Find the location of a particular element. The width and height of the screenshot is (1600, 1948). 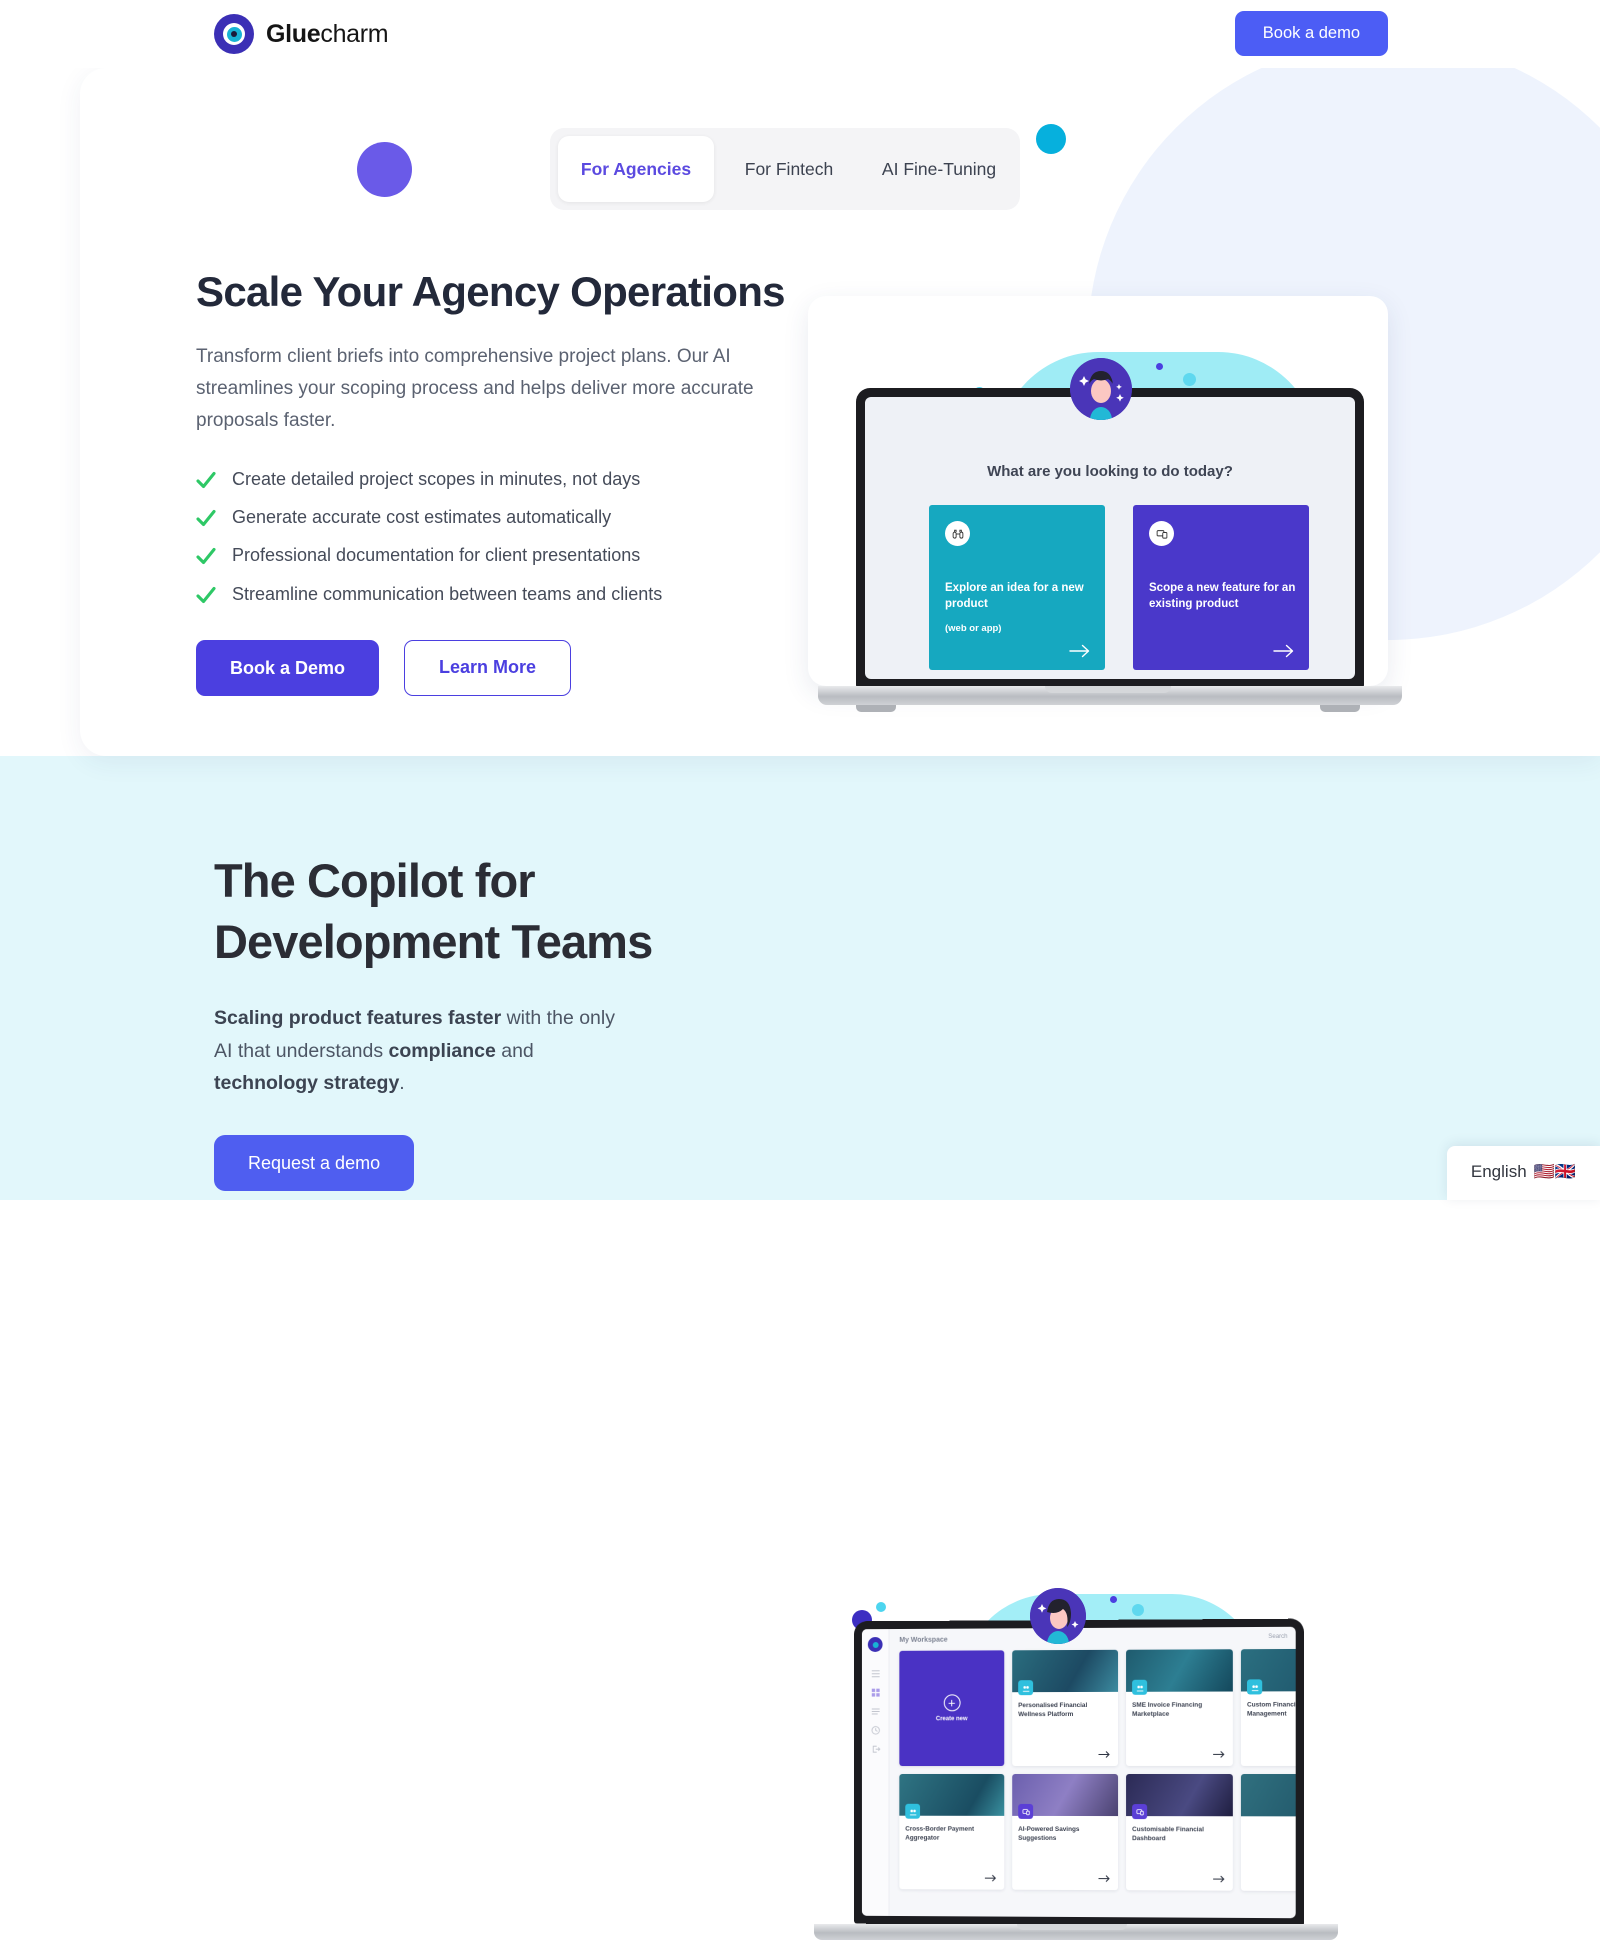

create-new-tile: + Create new is located at coordinates (952, 1708).